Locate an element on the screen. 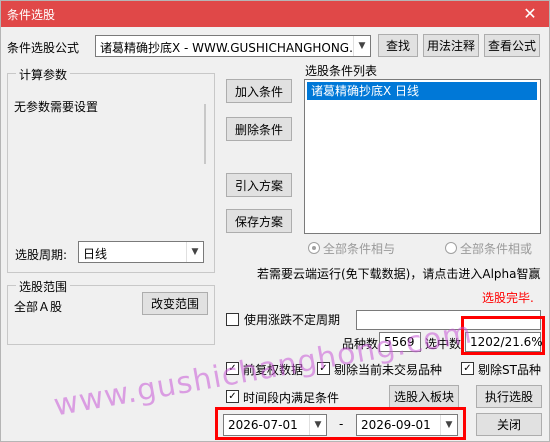  formula-select: 诸葛精确抄底X - WWW.GUSHICHANGHONG.COM ▼ is located at coordinates (233, 46).